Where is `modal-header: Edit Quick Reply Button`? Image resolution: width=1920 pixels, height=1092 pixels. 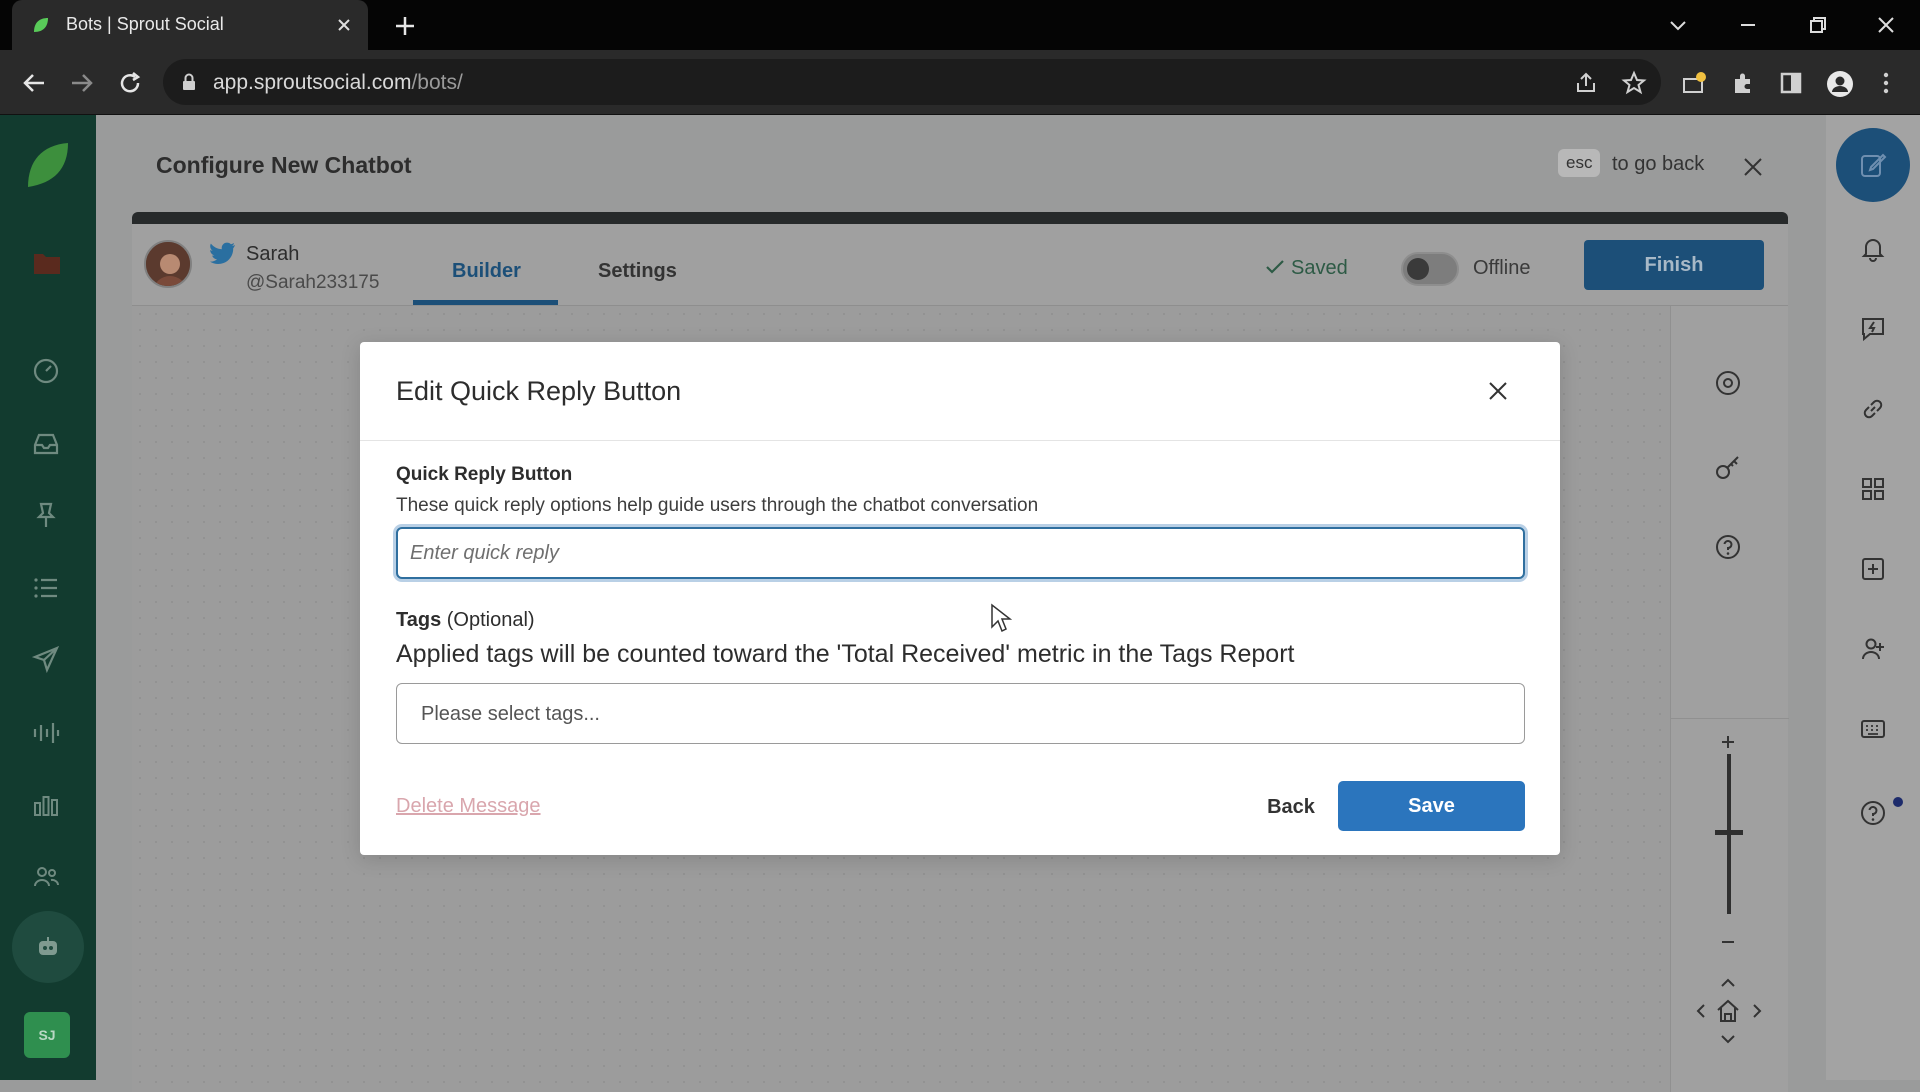
modal-header: Edit Quick Reply Button is located at coordinates (960, 391).